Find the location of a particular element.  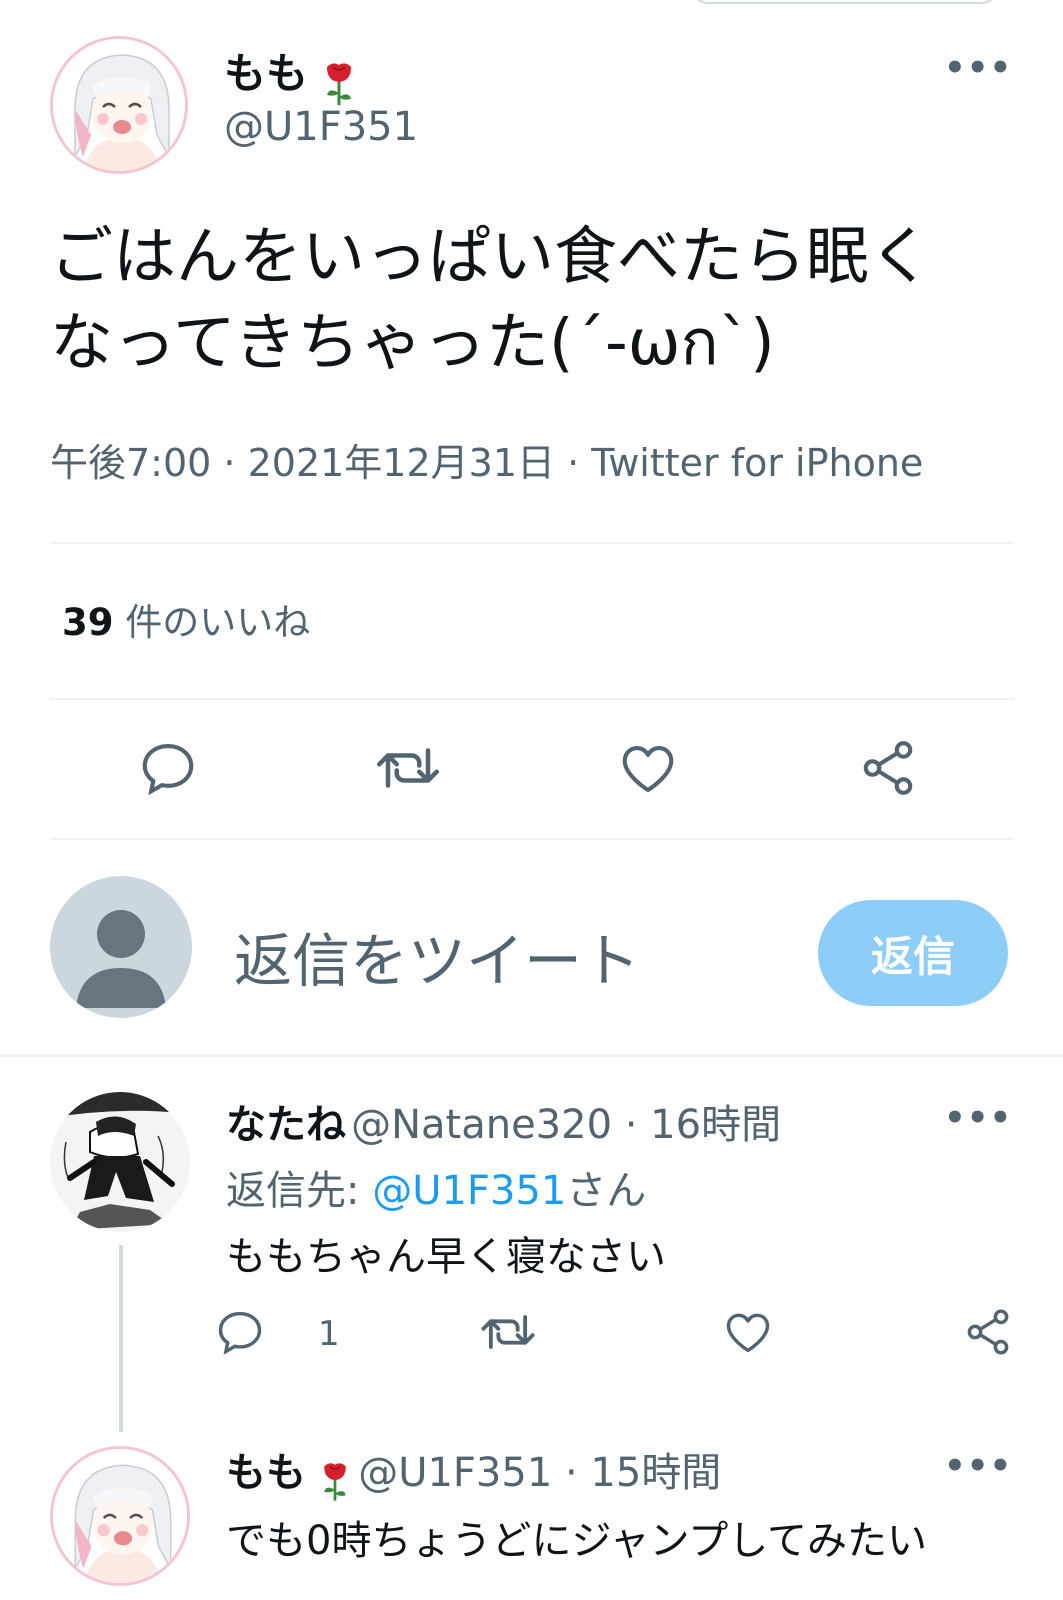

replier-name: なたね is located at coordinates (286, 1125).